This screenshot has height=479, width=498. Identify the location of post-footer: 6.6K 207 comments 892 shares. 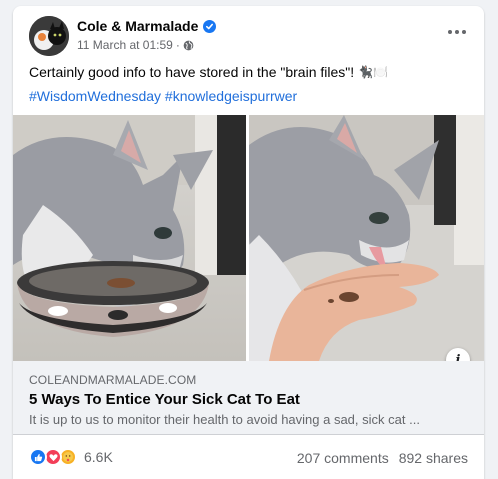
(248, 457).